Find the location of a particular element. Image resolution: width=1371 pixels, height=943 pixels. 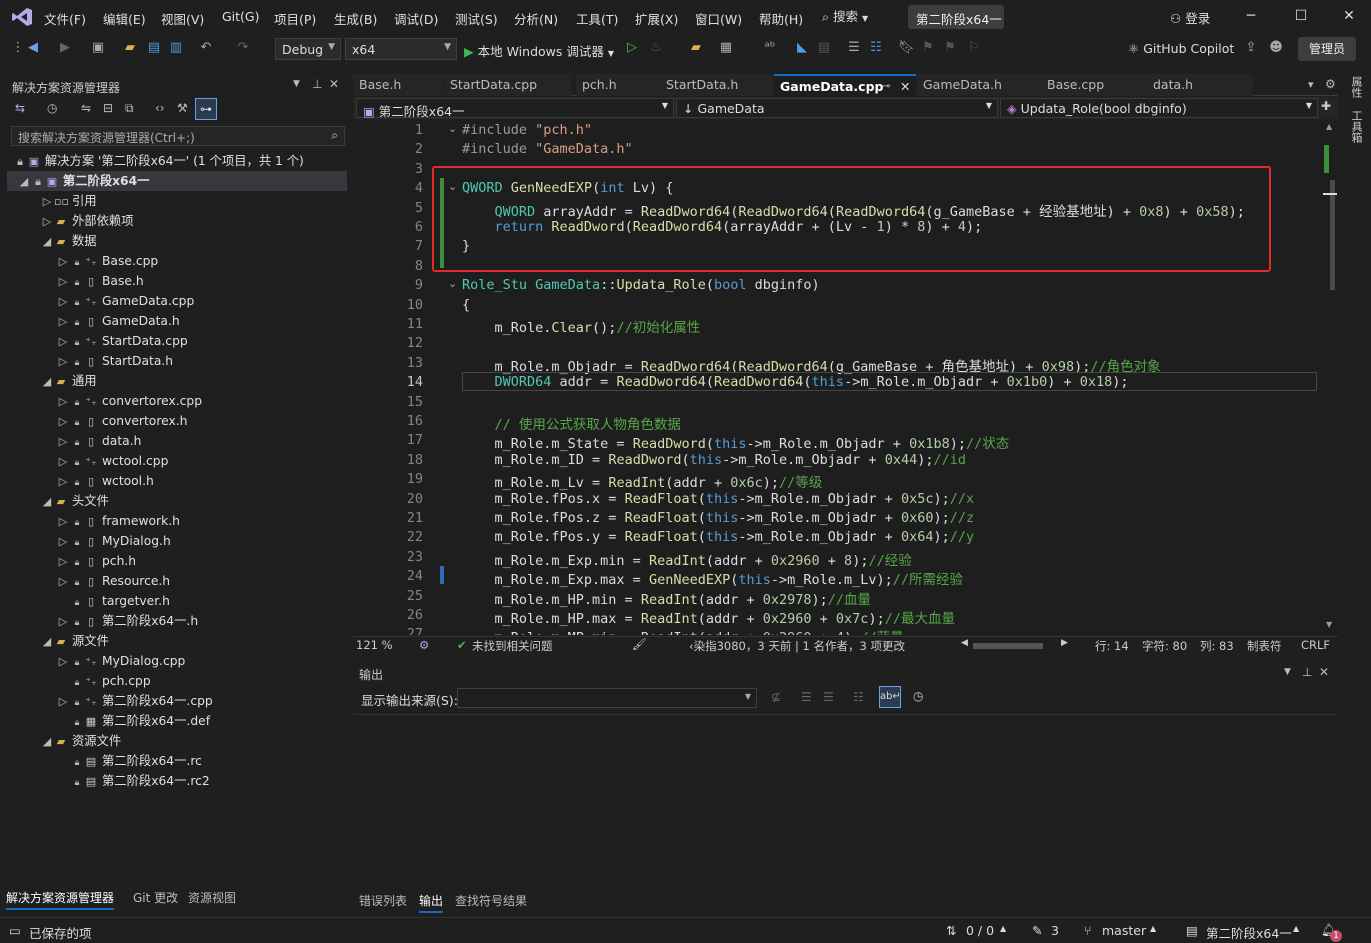

vs-switch-icon: ⇆ is located at coordinates (20, 108).